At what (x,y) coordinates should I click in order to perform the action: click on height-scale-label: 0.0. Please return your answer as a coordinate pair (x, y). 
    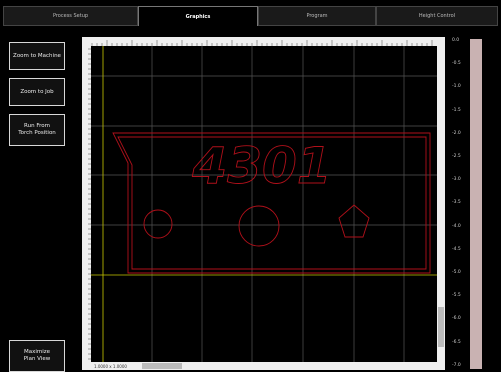
    Looking at the image, I should click on (456, 40).